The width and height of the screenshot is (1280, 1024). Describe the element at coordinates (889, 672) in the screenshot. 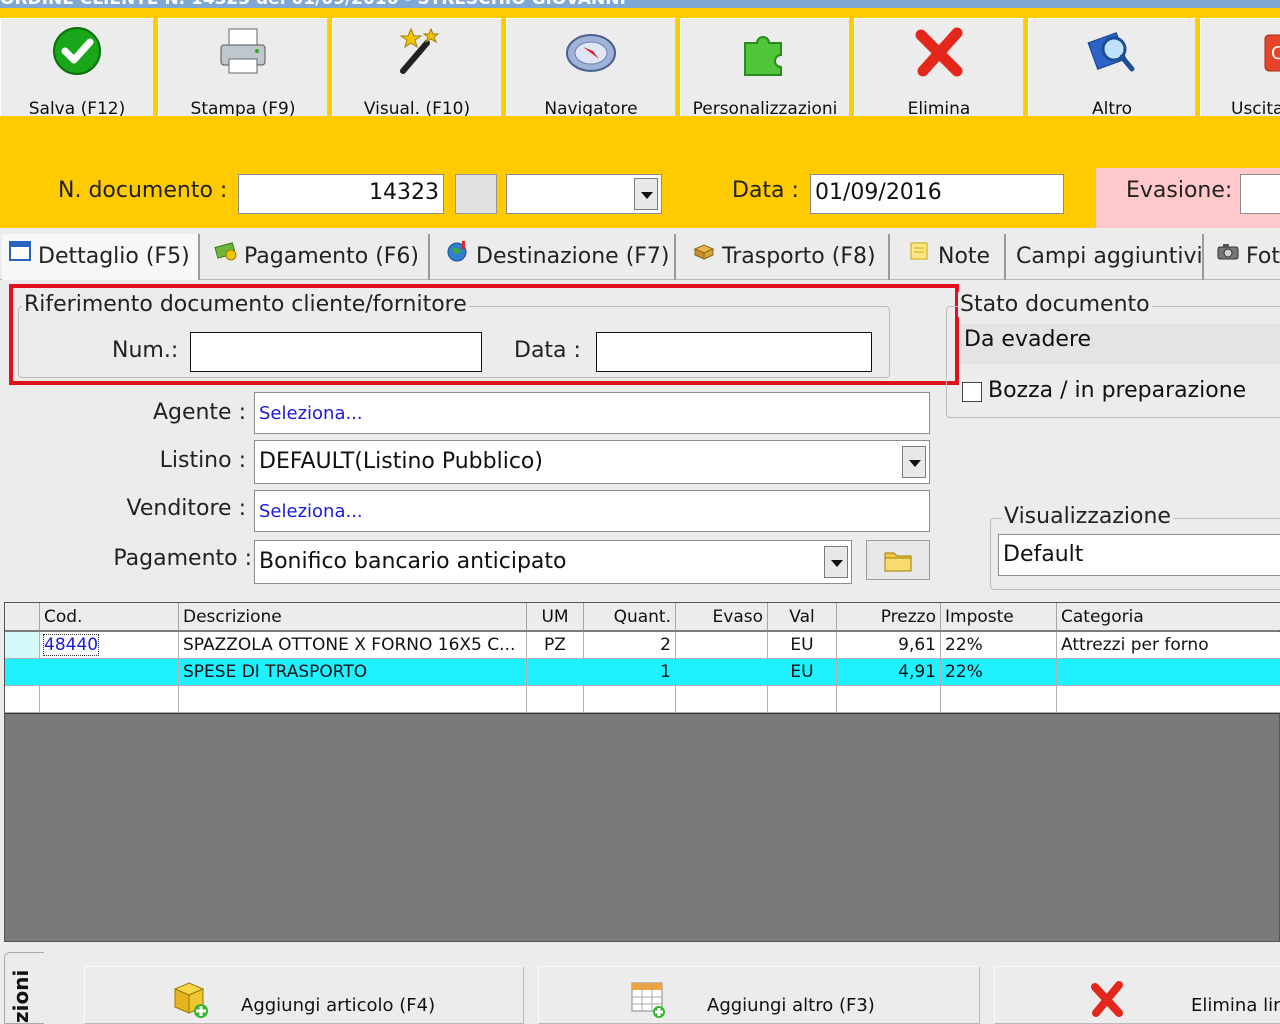

I see `cell-prezzo: 4,91` at that location.